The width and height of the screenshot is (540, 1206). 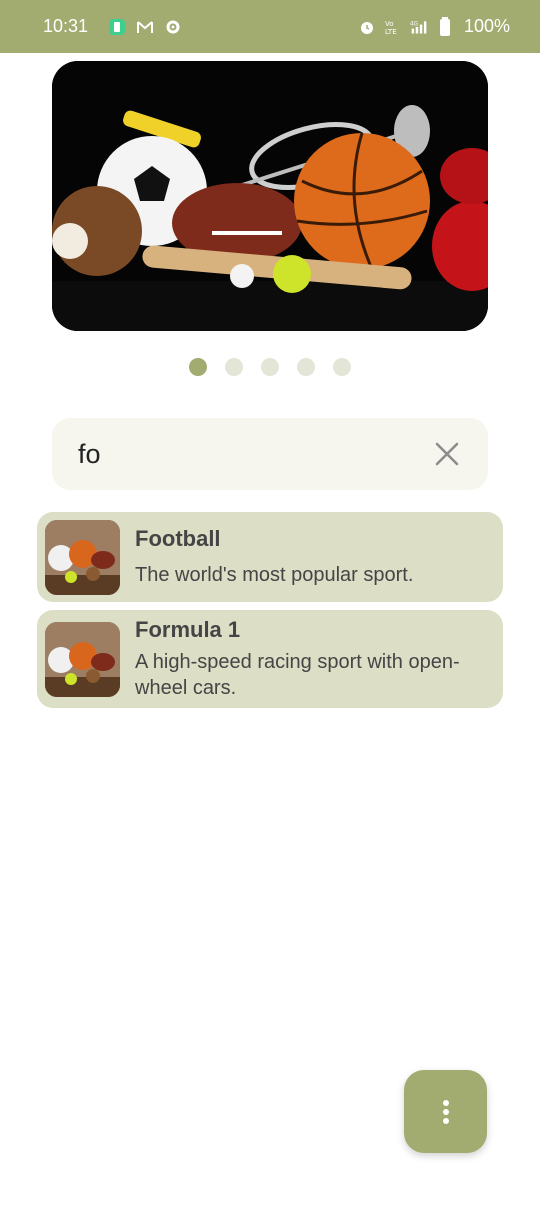 I want to click on search-bar, so click(x=270, y=454).